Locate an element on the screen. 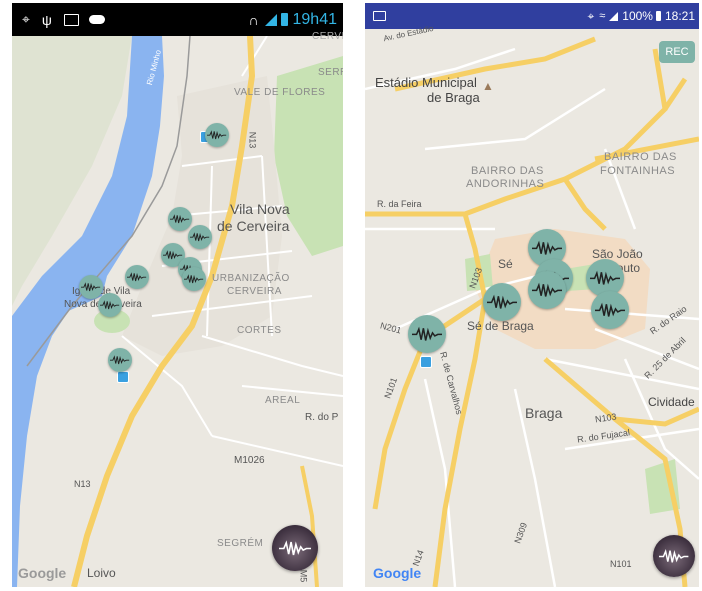 This screenshot has height=591, width=702. headphones-icon: ∩ is located at coordinates (253, 19).